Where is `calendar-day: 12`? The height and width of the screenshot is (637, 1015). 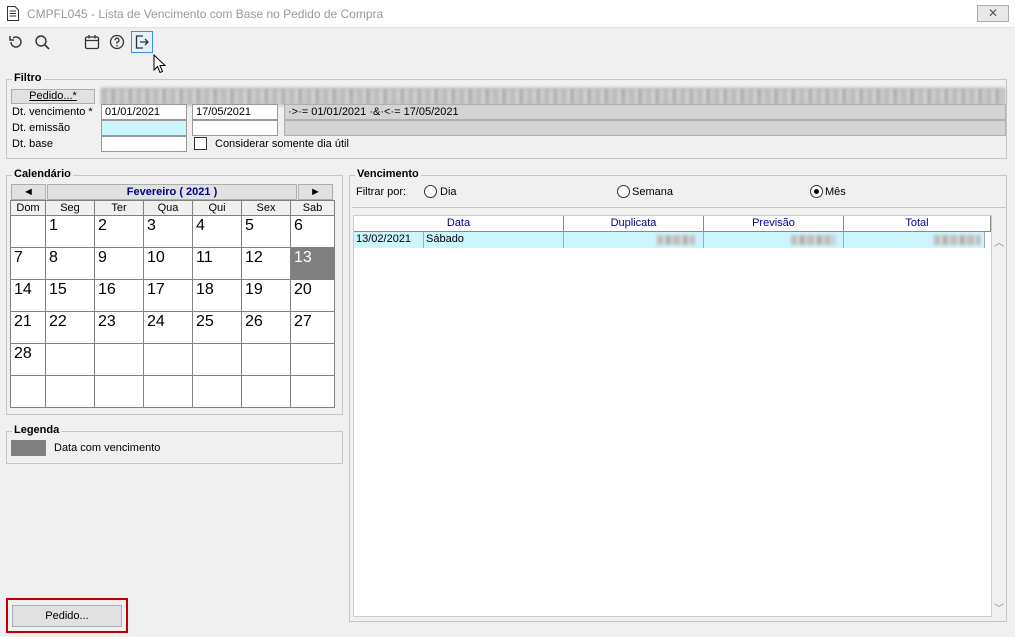
calendar-day: 12 is located at coordinates (266, 263).